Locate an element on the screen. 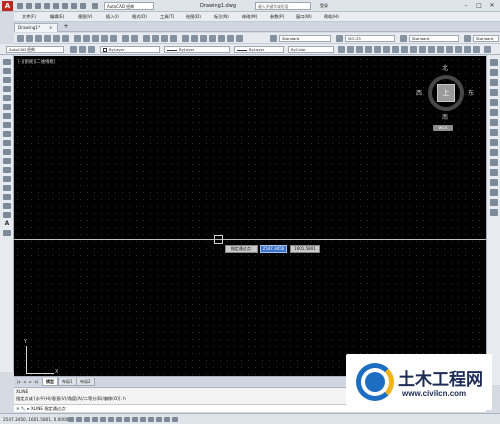 The width and height of the screenshot is (500, 424). zoom-window-icon is located at coordinates (164, 38).